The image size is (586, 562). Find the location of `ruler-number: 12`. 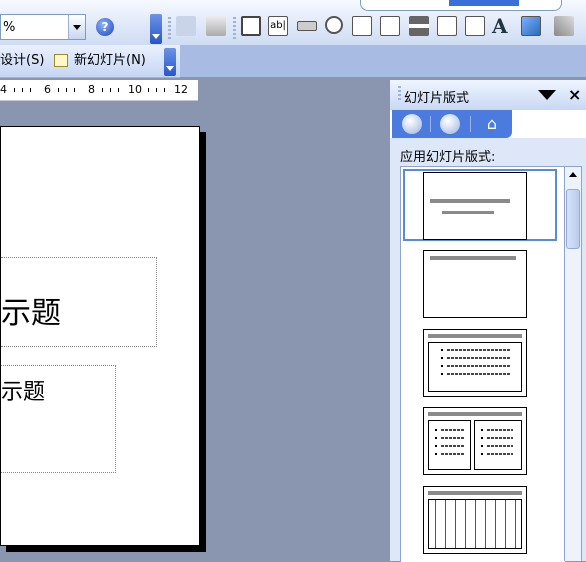

ruler-number: 12 is located at coordinates (181, 89).